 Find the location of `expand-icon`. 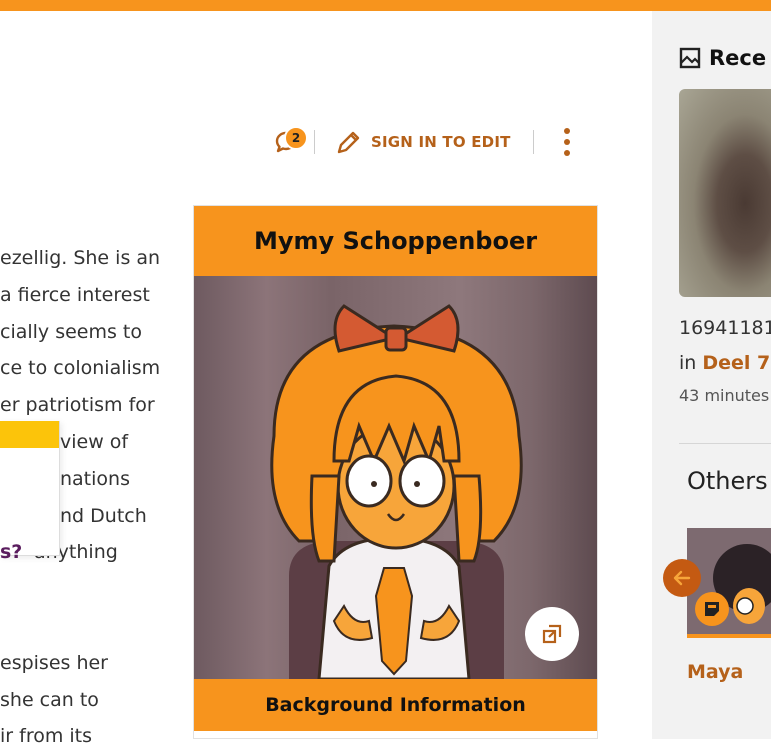

expand-icon is located at coordinates (552, 634).